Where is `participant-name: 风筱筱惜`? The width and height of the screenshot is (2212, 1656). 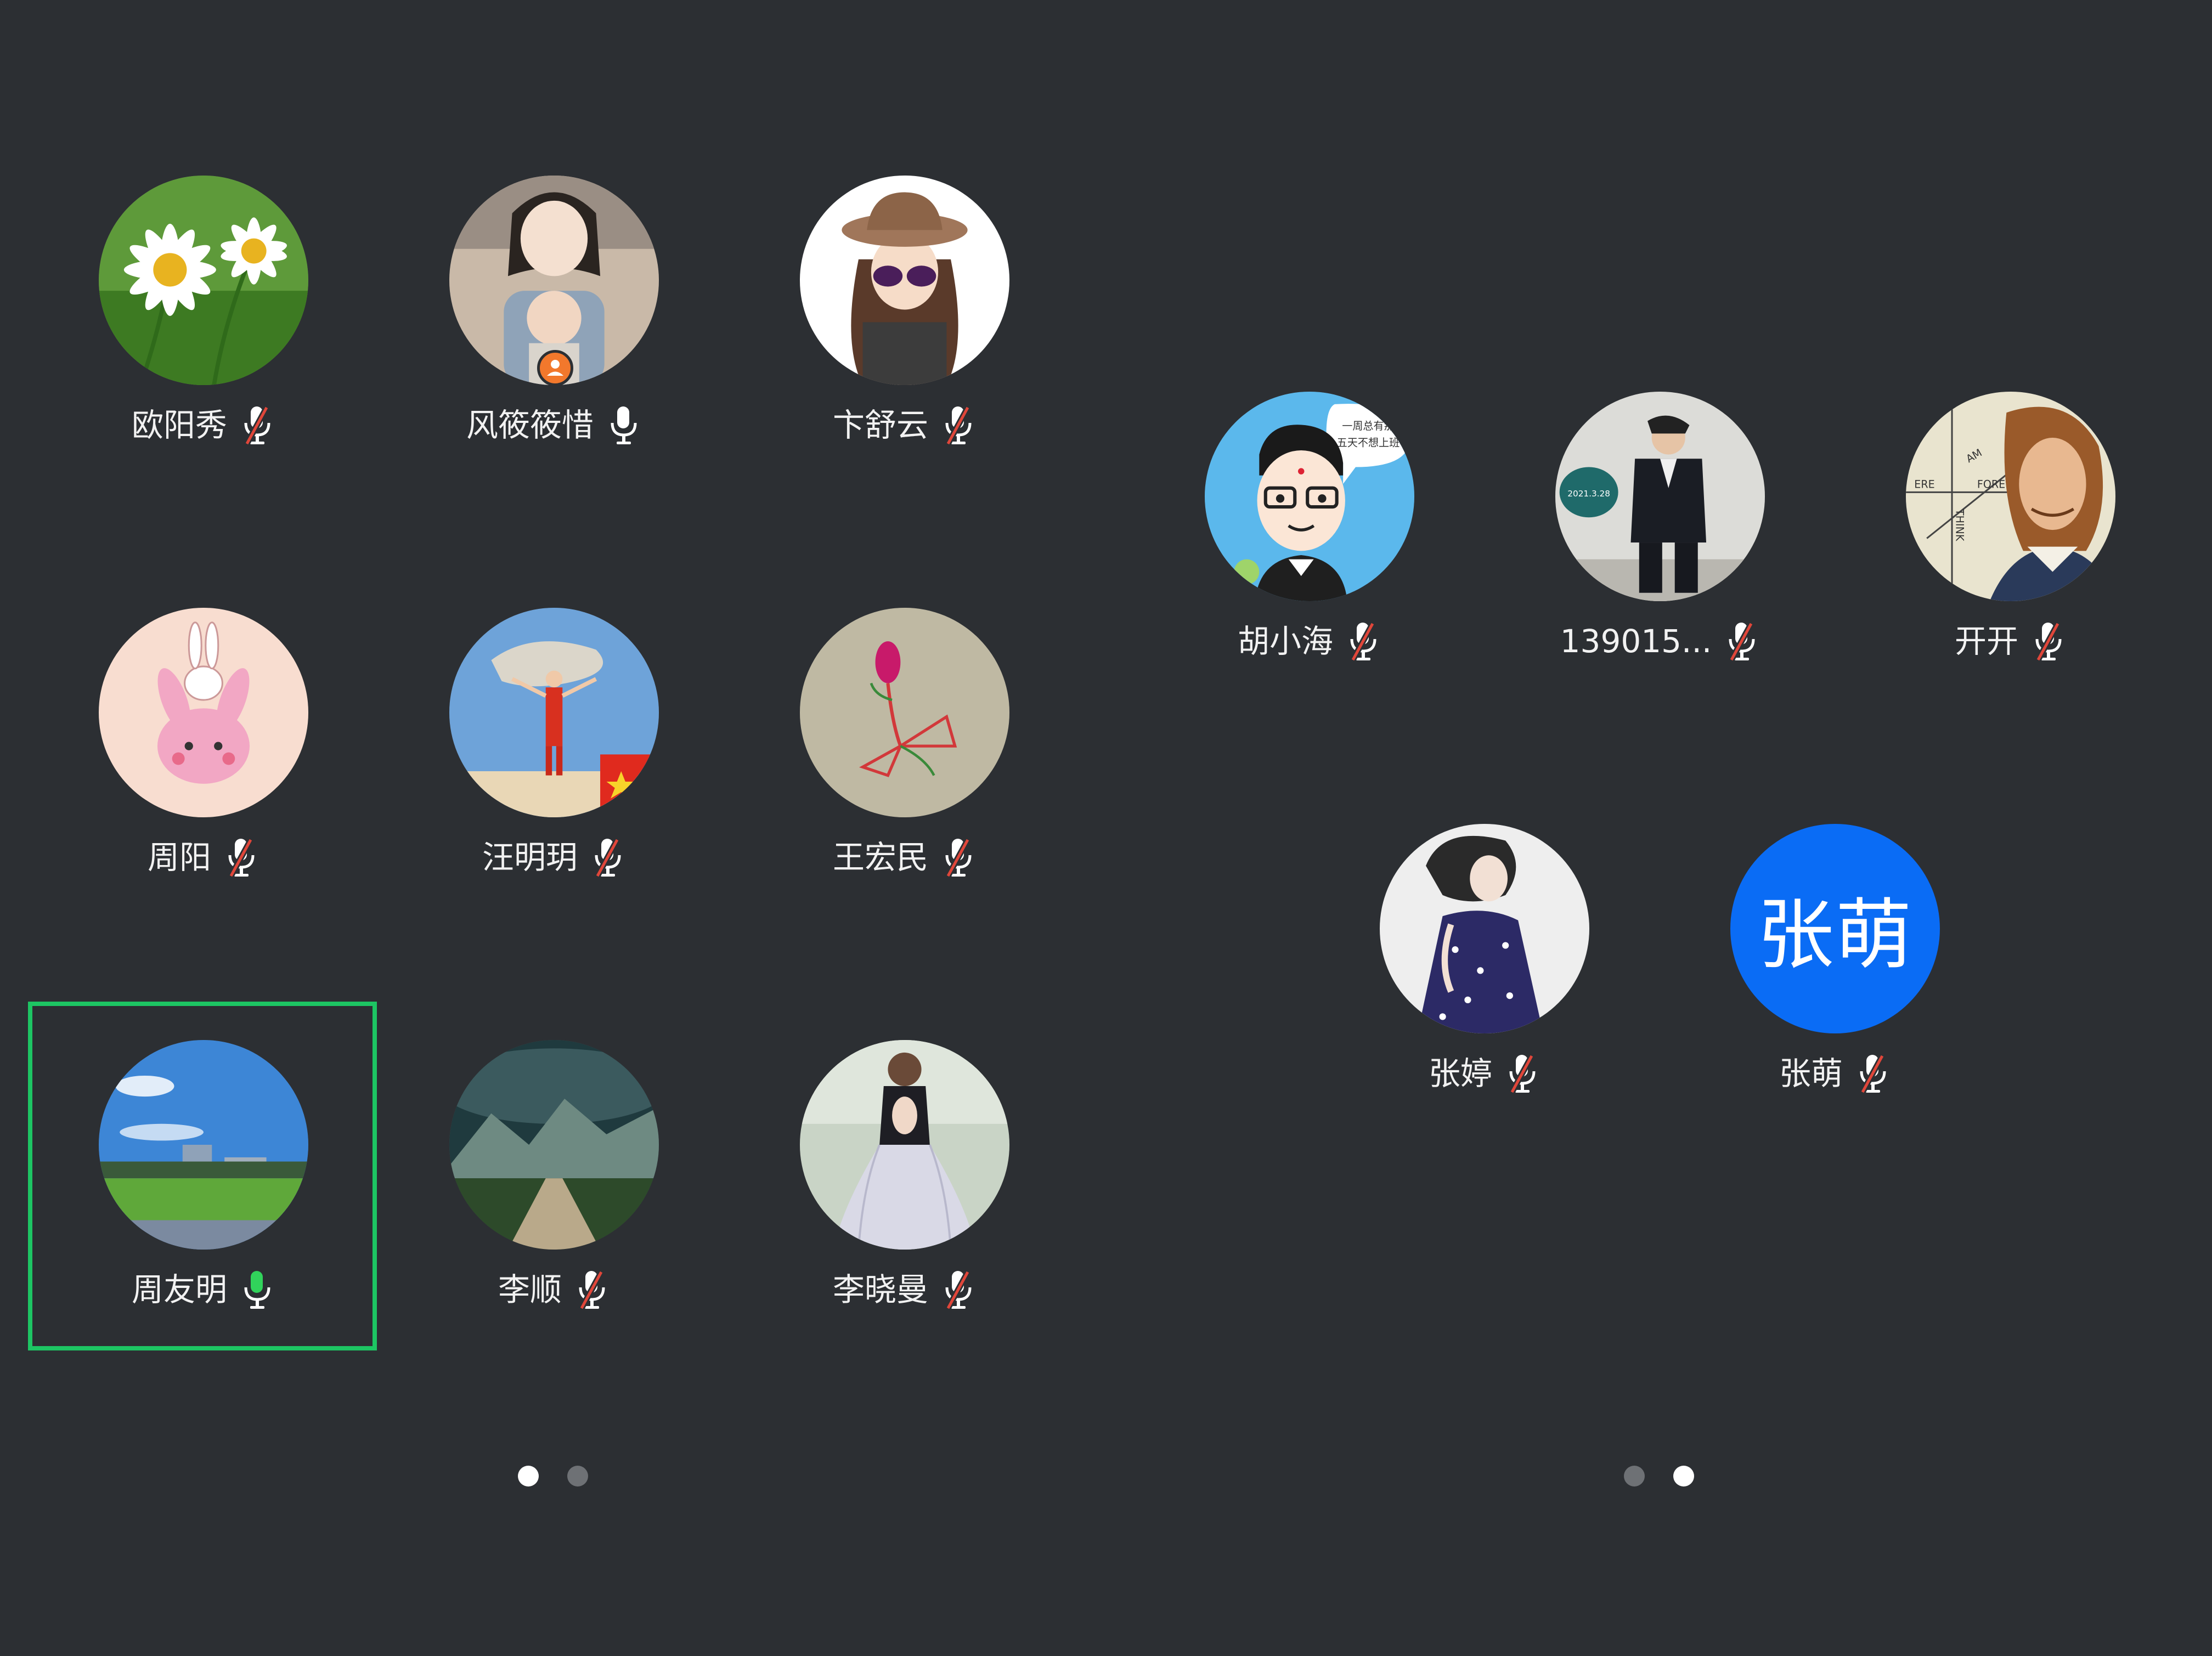
participant-name: 风筱筱惜 is located at coordinates (530, 425).